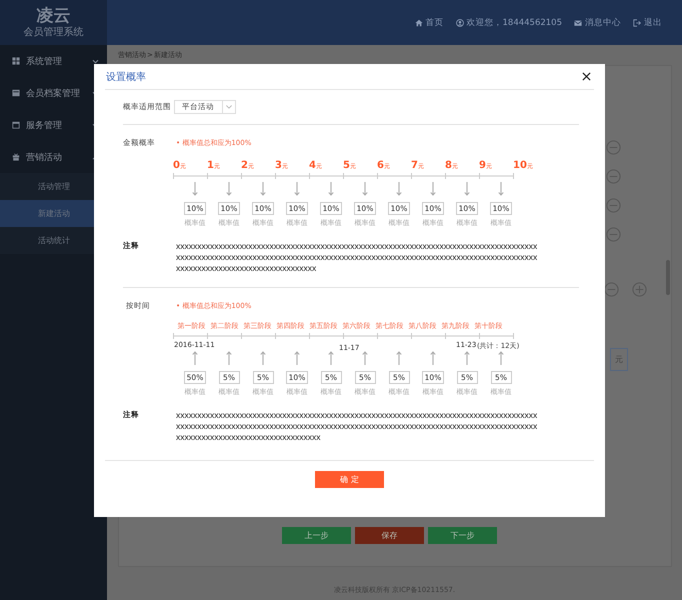 Image resolution: width=682 pixels, height=600 pixels. What do you see at coordinates (53, 16) in the screenshot?
I see `logo-title: 凌云` at bounding box center [53, 16].